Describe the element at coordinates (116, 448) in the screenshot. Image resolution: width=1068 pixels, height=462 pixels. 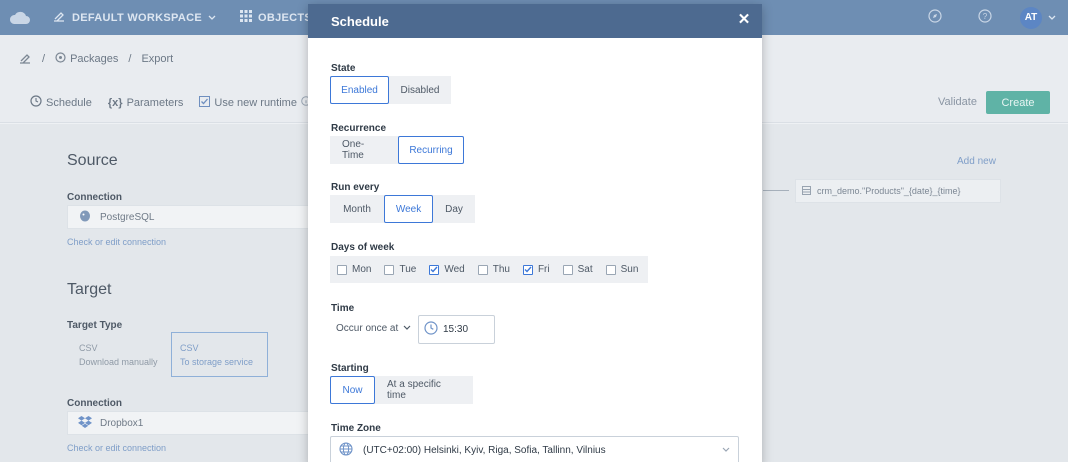
I see `check-edit-connection-link-2: Check or edit connection` at that location.